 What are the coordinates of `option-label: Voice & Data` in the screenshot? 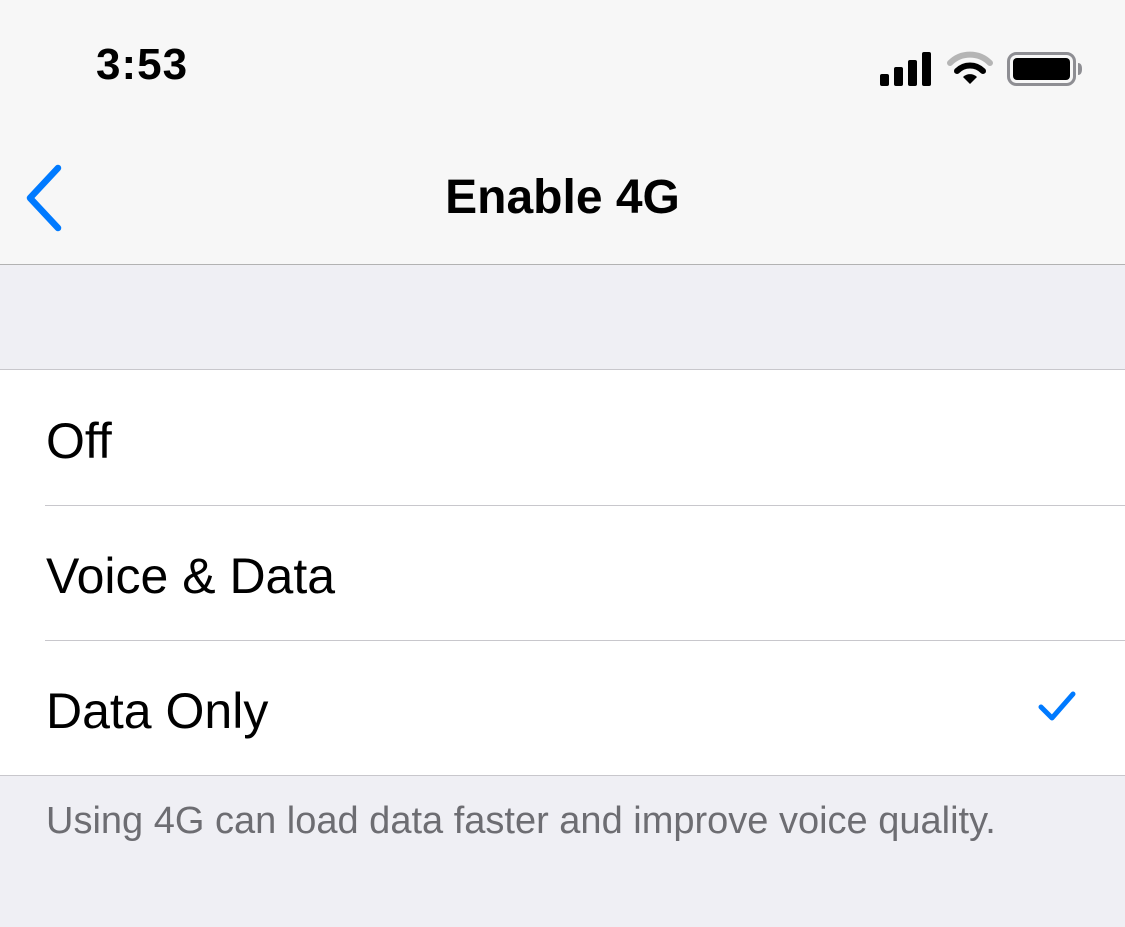 It's located at (191, 576).